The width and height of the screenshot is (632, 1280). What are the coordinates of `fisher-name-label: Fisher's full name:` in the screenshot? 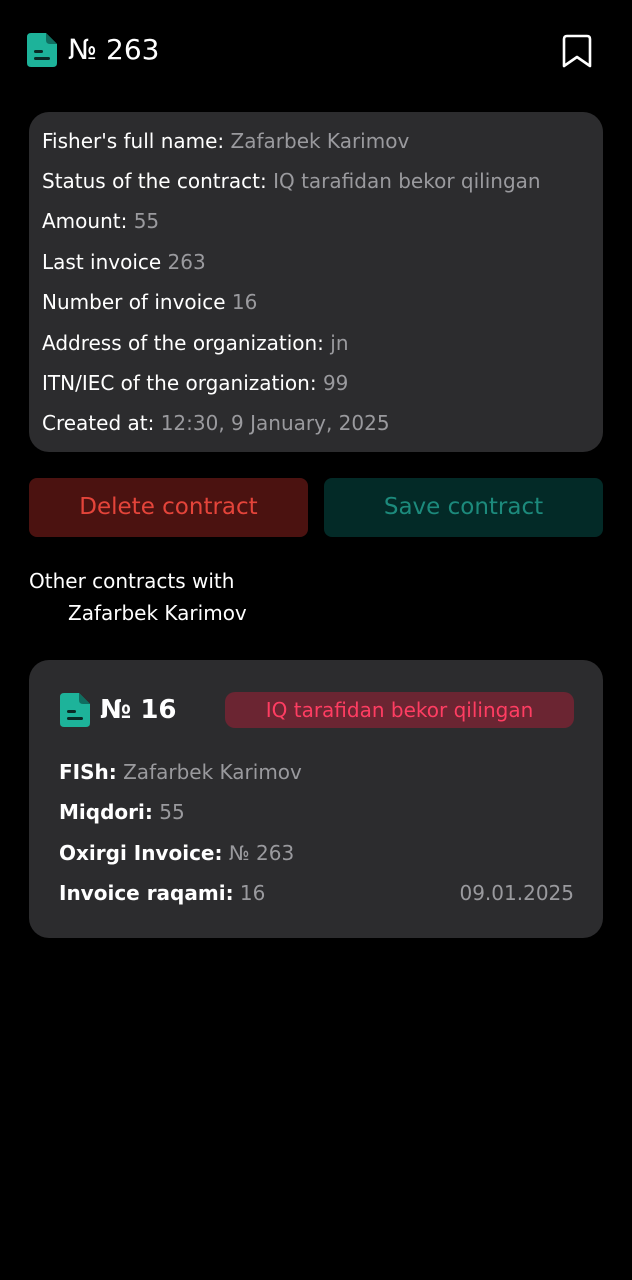 It's located at (133, 141).